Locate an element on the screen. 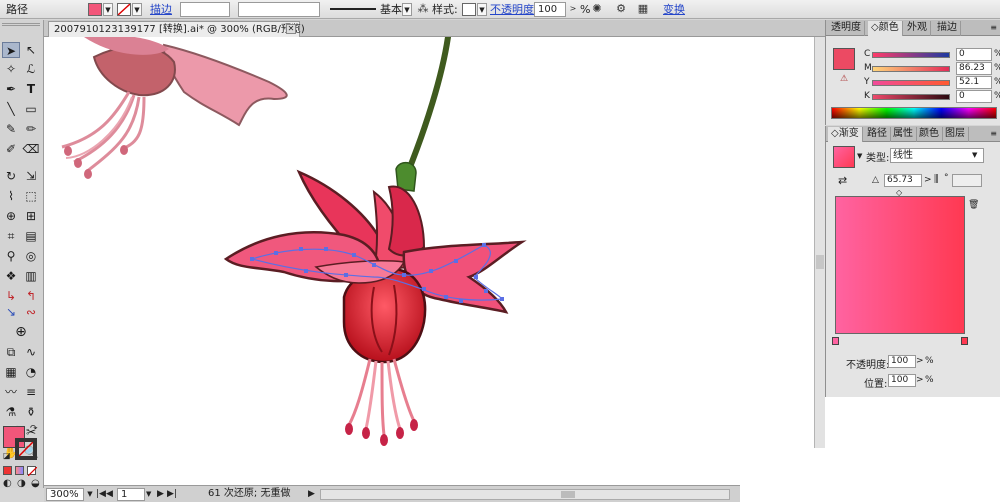 The width and height of the screenshot is (1000, 502). angle-field: 65.73 is located at coordinates (903, 180).